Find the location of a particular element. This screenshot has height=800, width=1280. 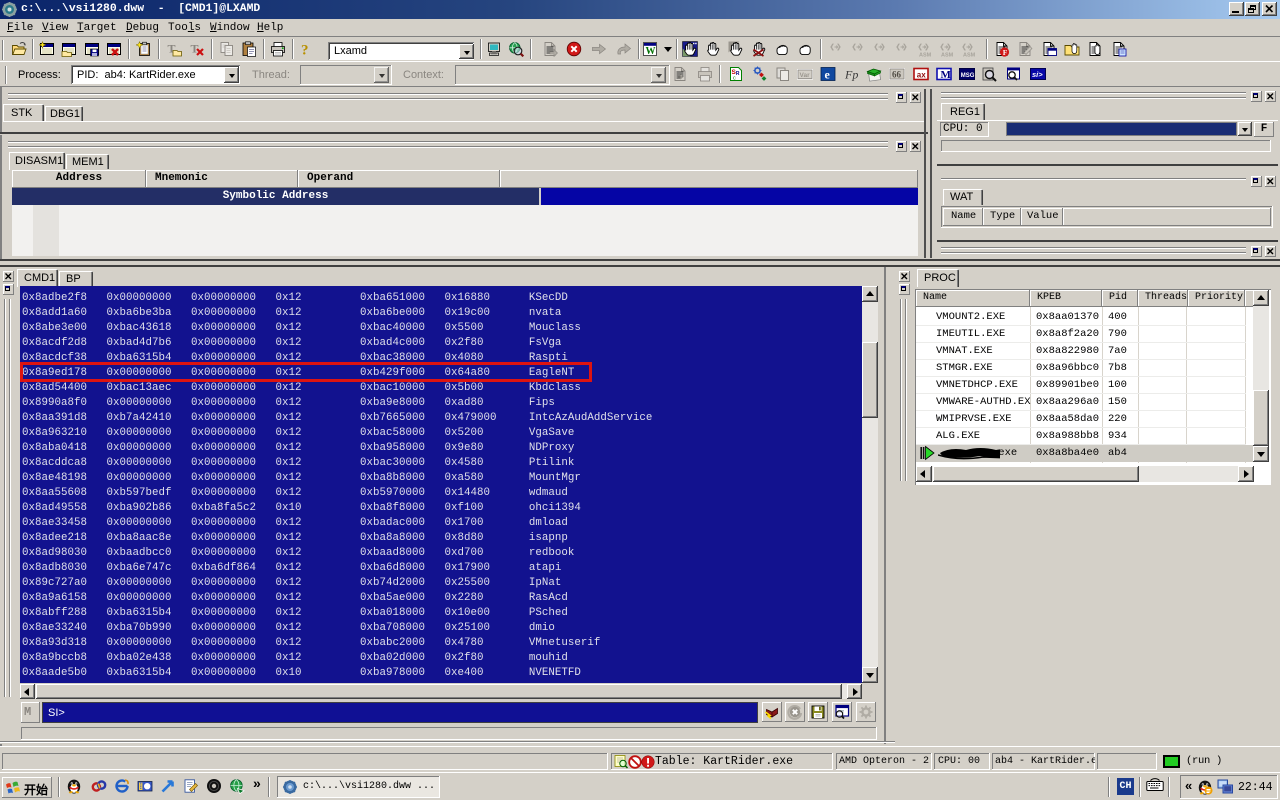

svg-text: c is located at coordinates (734, 79).